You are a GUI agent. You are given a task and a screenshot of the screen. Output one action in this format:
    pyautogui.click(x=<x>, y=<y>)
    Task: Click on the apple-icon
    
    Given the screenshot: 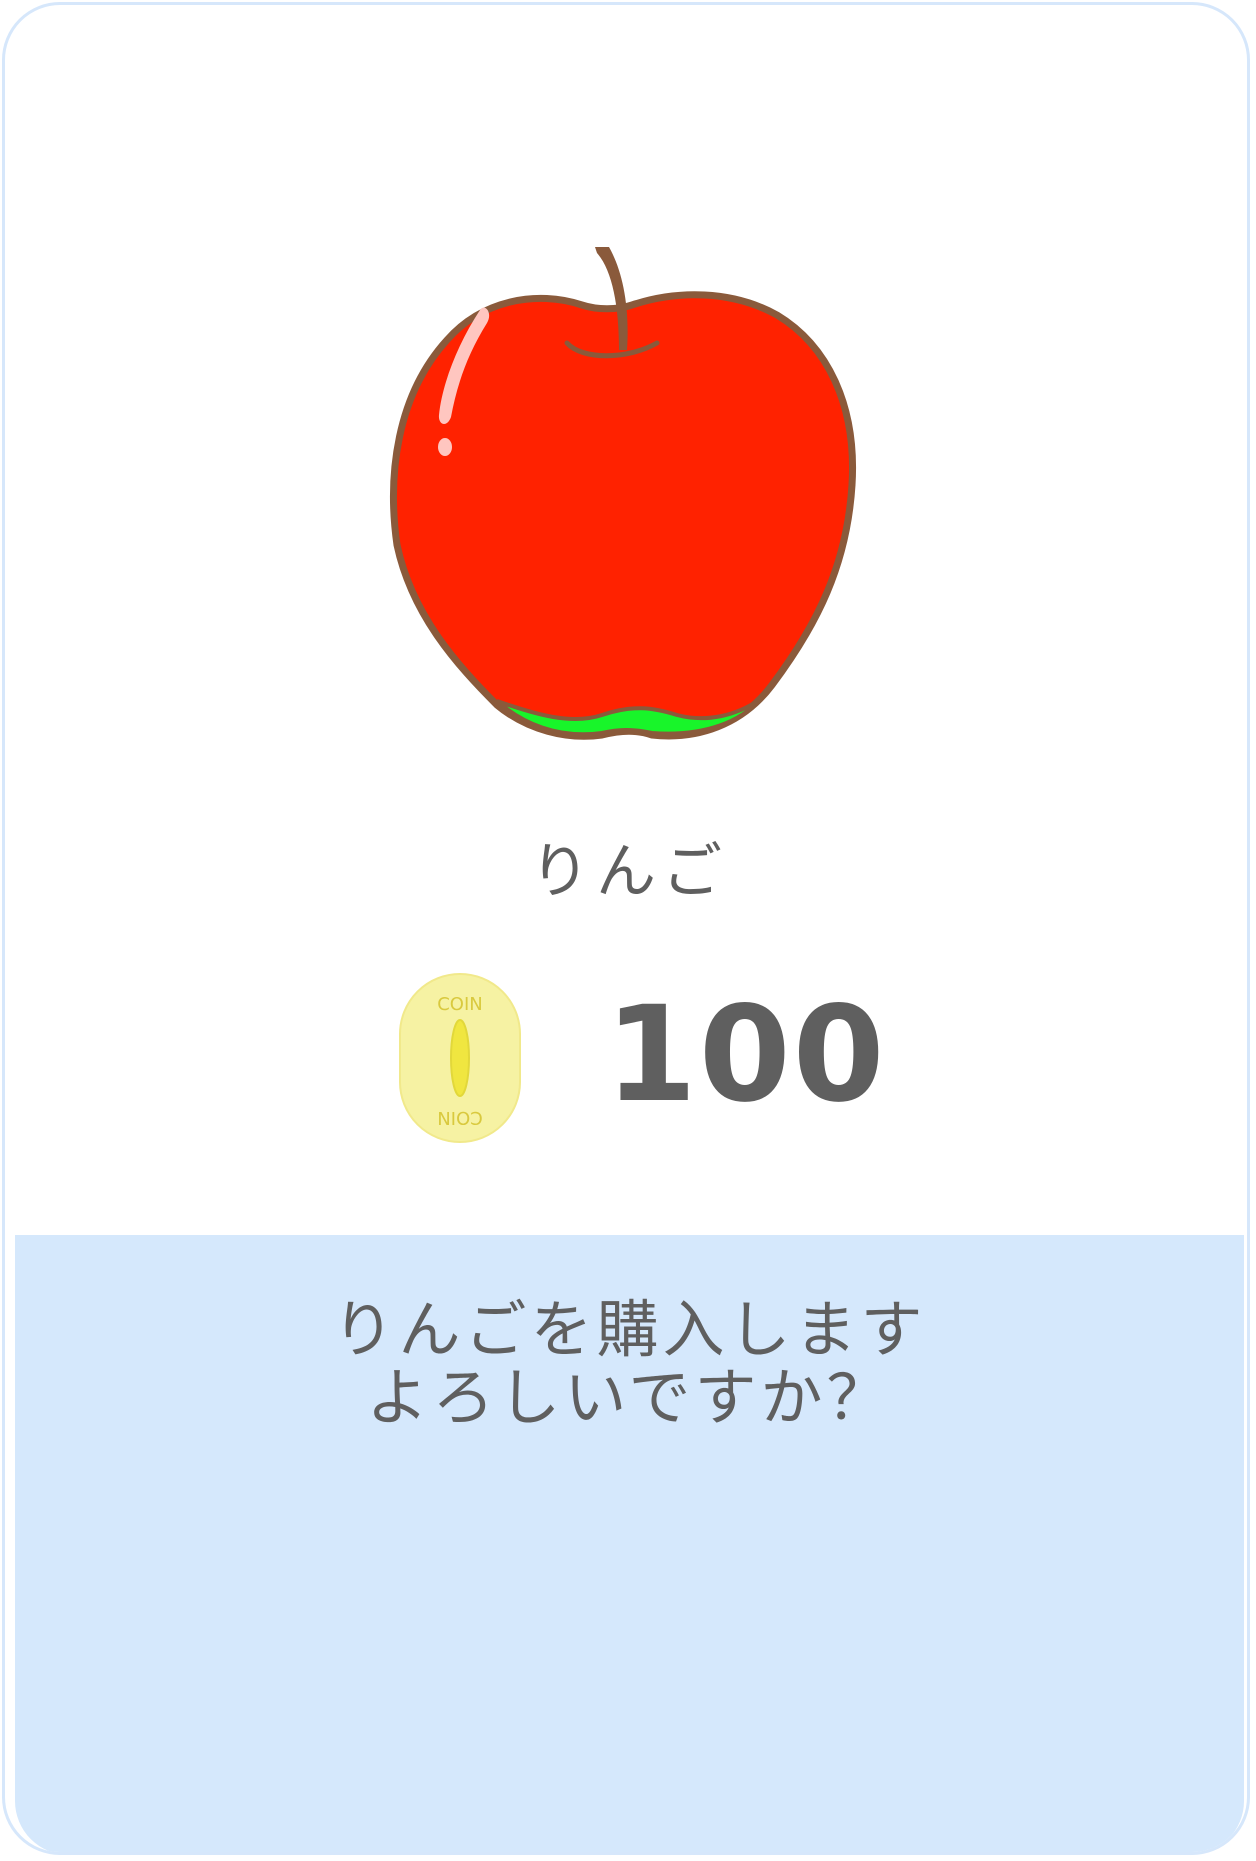 What is the action you would take?
    pyautogui.click(x=623, y=493)
    